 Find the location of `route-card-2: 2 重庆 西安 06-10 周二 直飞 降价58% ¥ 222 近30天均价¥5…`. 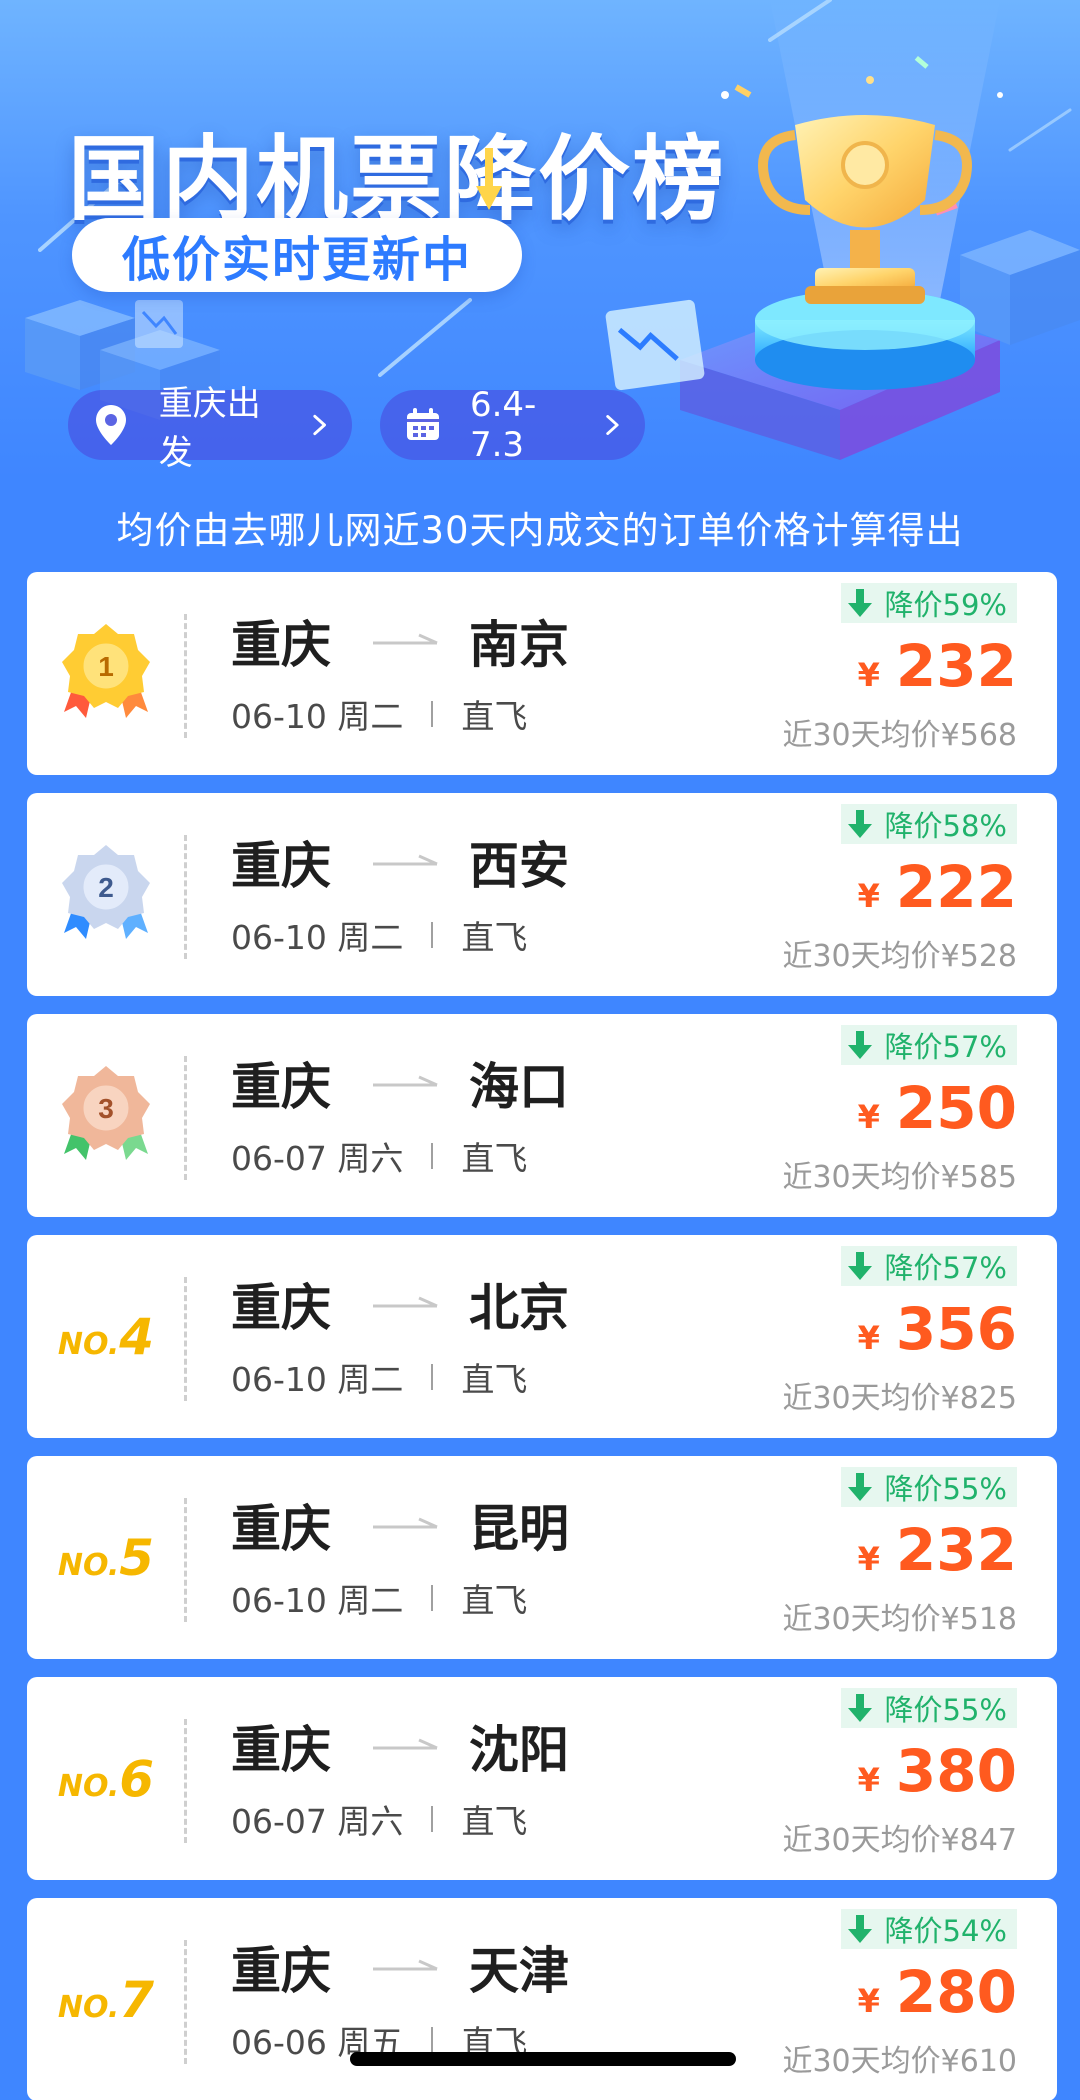

route-card-2: 2 重庆 西安 06-10 周二 直飞 降价58% ¥ 222 近30天均价¥5… is located at coordinates (542, 894).